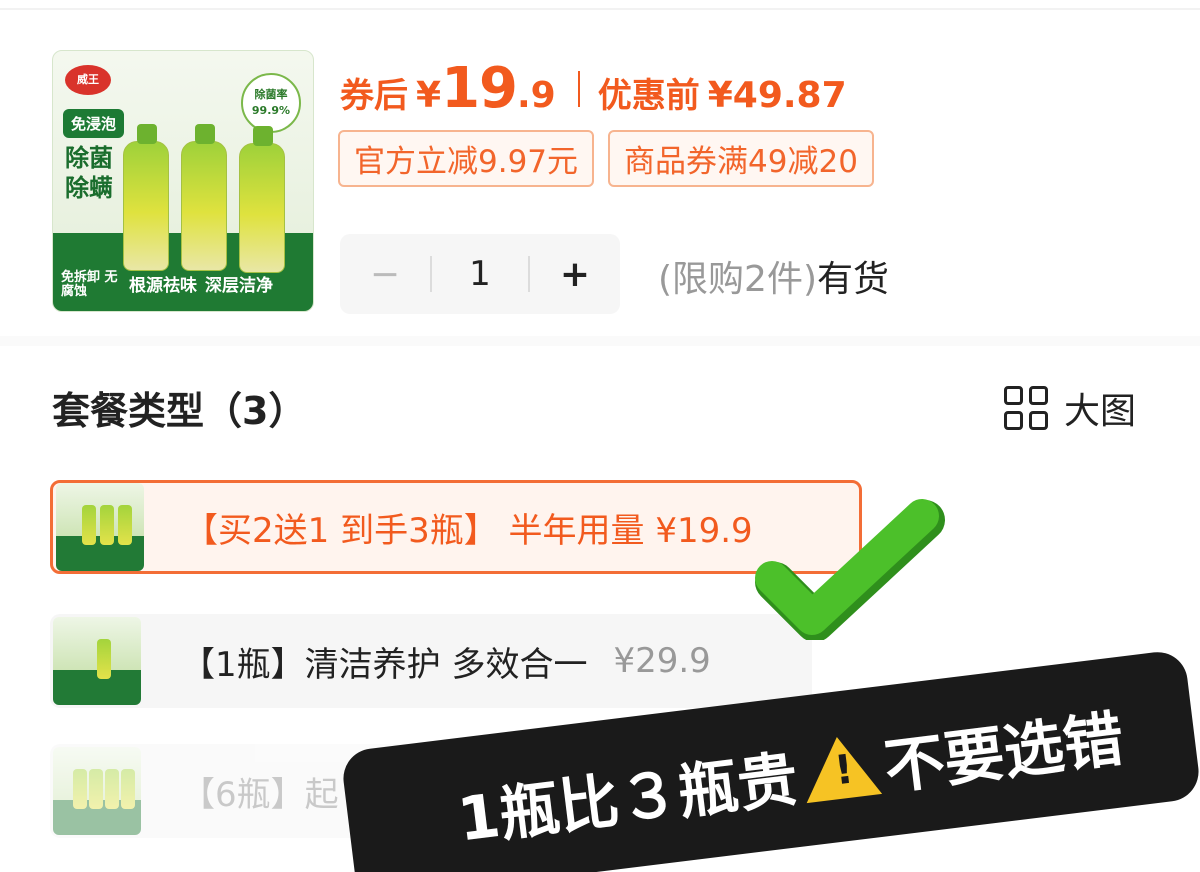 Image resolution: width=1200 pixels, height=872 pixels. I want to click on top-divider, so click(600, 5).